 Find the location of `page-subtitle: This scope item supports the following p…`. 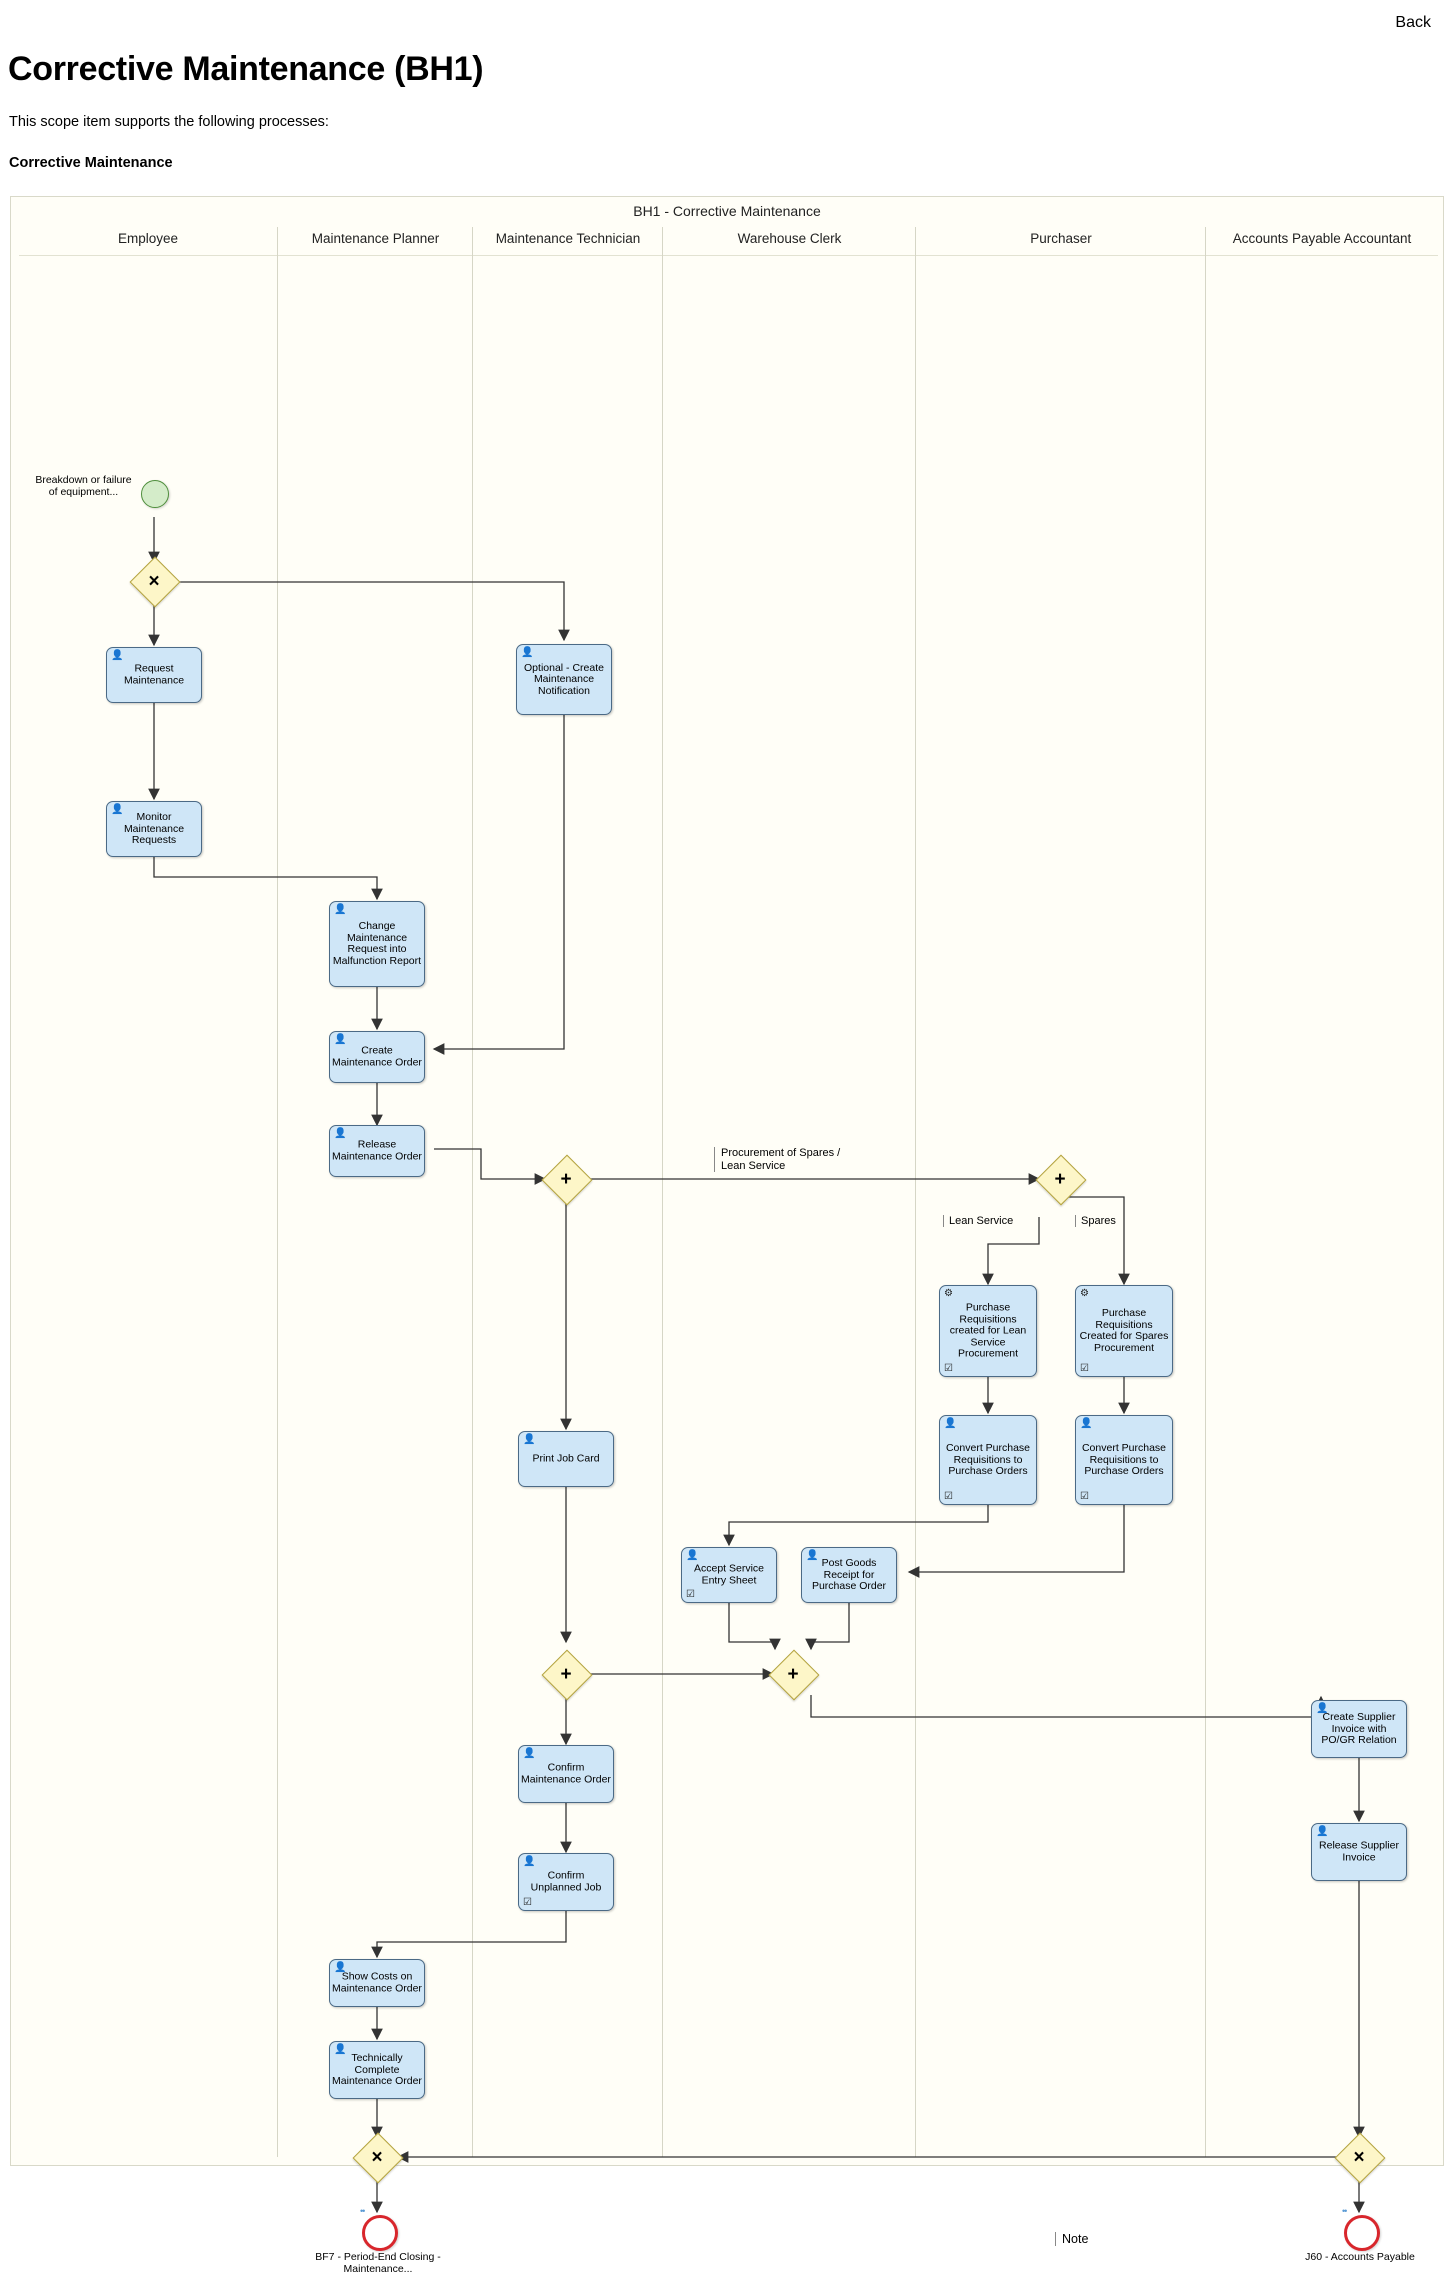

page-subtitle: This scope item supports the following p… is located at coordinates (169, 122).